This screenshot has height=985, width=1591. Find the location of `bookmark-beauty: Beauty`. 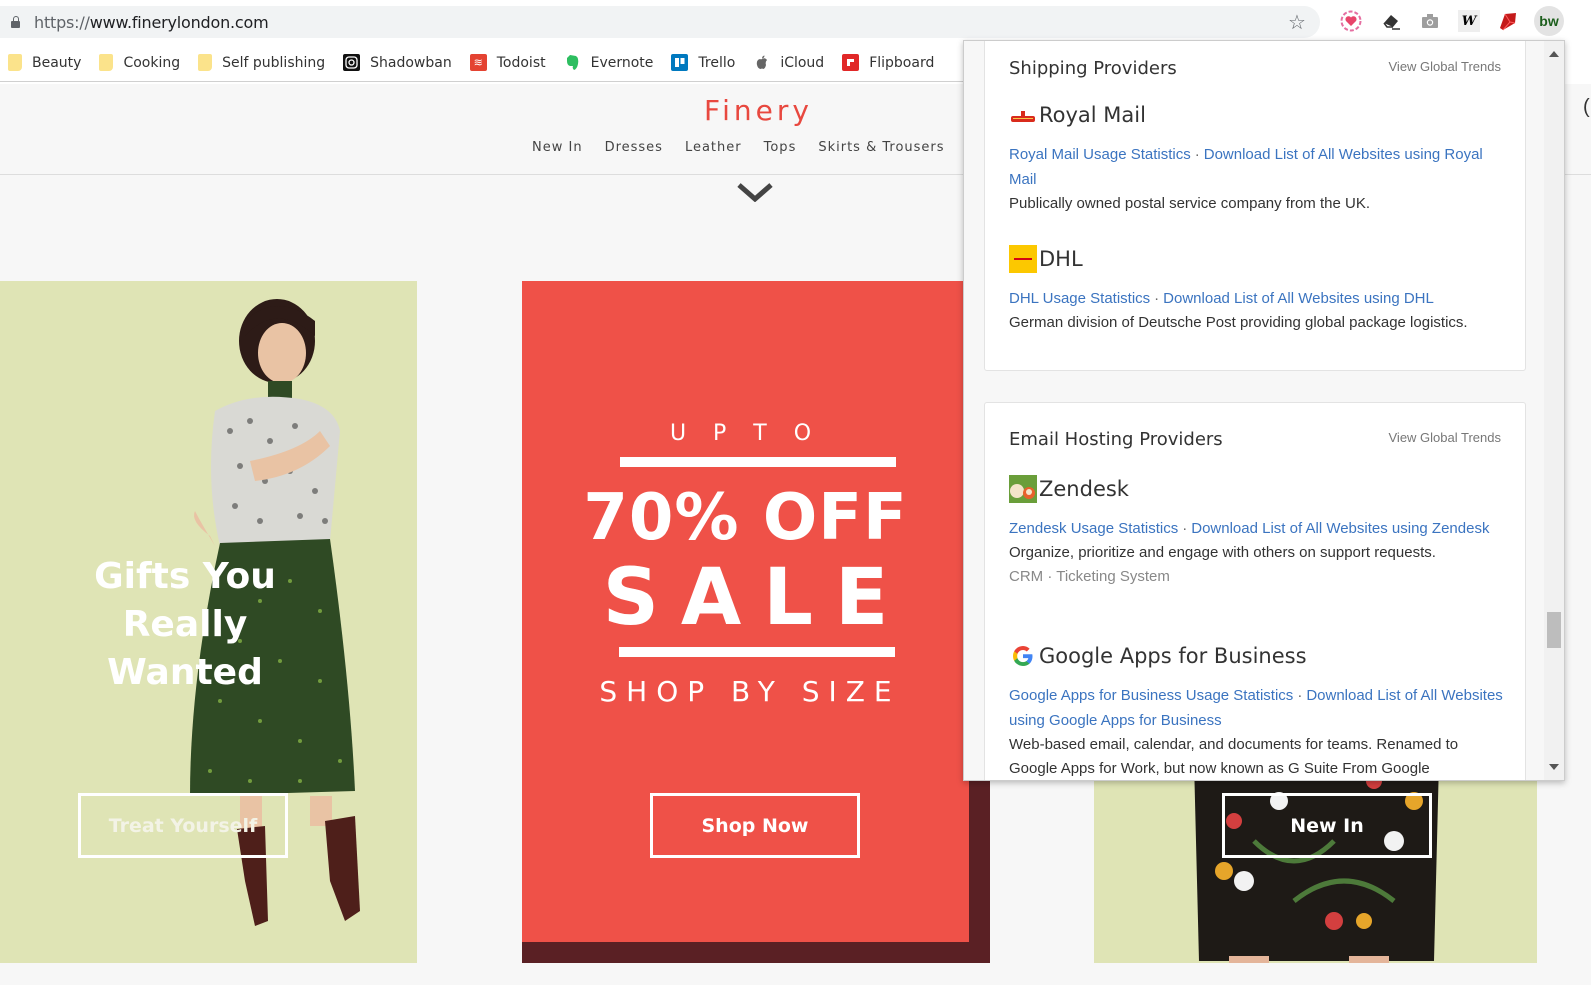

bookmark-beauty: Beauty is located at coordinates (44, 62).